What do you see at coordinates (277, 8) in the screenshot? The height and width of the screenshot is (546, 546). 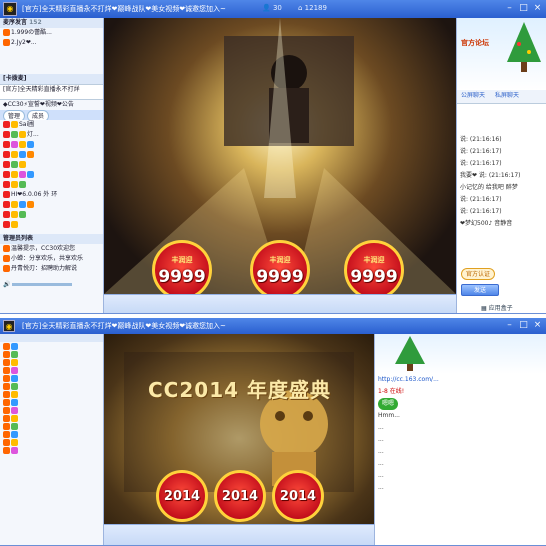 I see `viewer-count-value: 30` at bounding box center [277, 8].